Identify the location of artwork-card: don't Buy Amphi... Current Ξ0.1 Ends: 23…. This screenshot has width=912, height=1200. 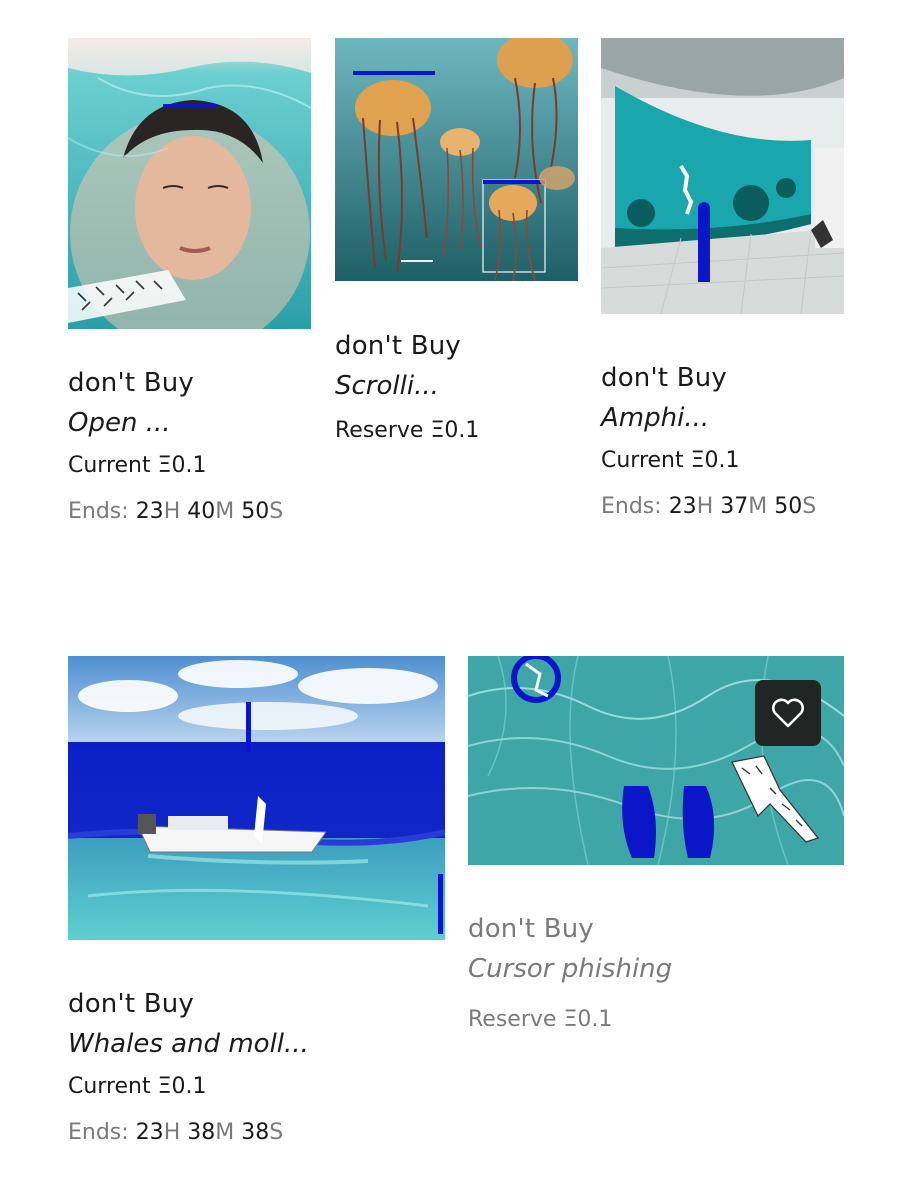
(723, 280).